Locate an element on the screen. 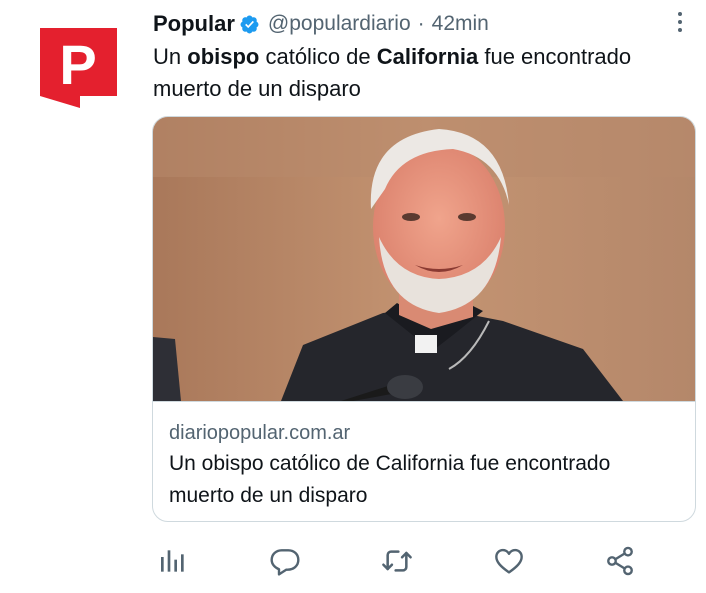 The image size is (706, 593). like-icon is located at coordinates (509, 561).